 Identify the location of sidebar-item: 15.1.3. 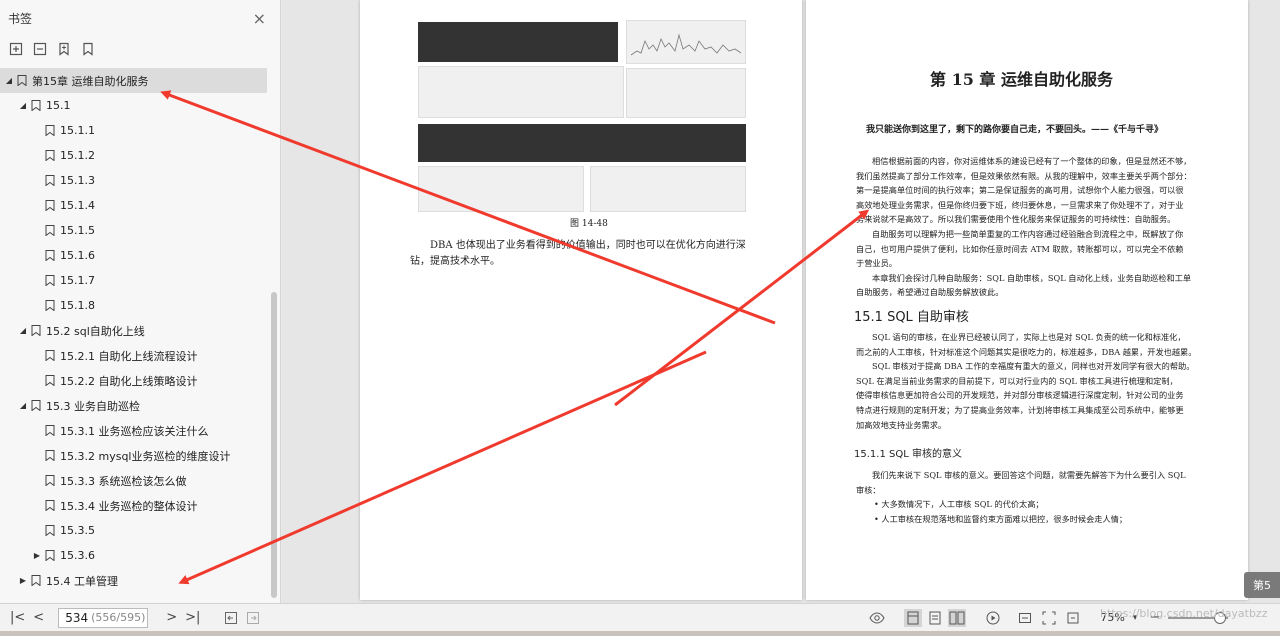
(133, 180).